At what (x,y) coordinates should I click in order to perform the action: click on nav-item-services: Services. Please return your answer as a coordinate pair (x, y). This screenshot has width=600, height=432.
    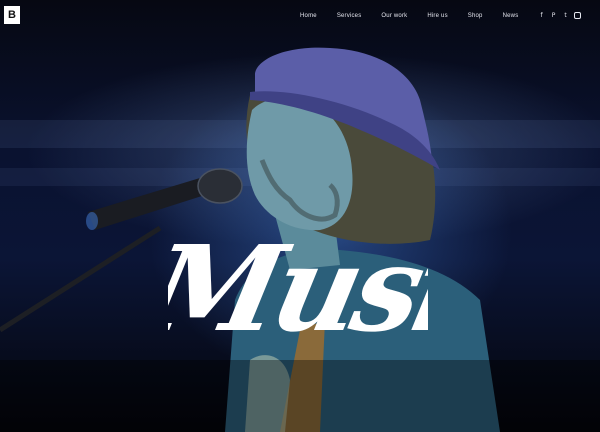
    Looking at the image, I should click on (349, 16).